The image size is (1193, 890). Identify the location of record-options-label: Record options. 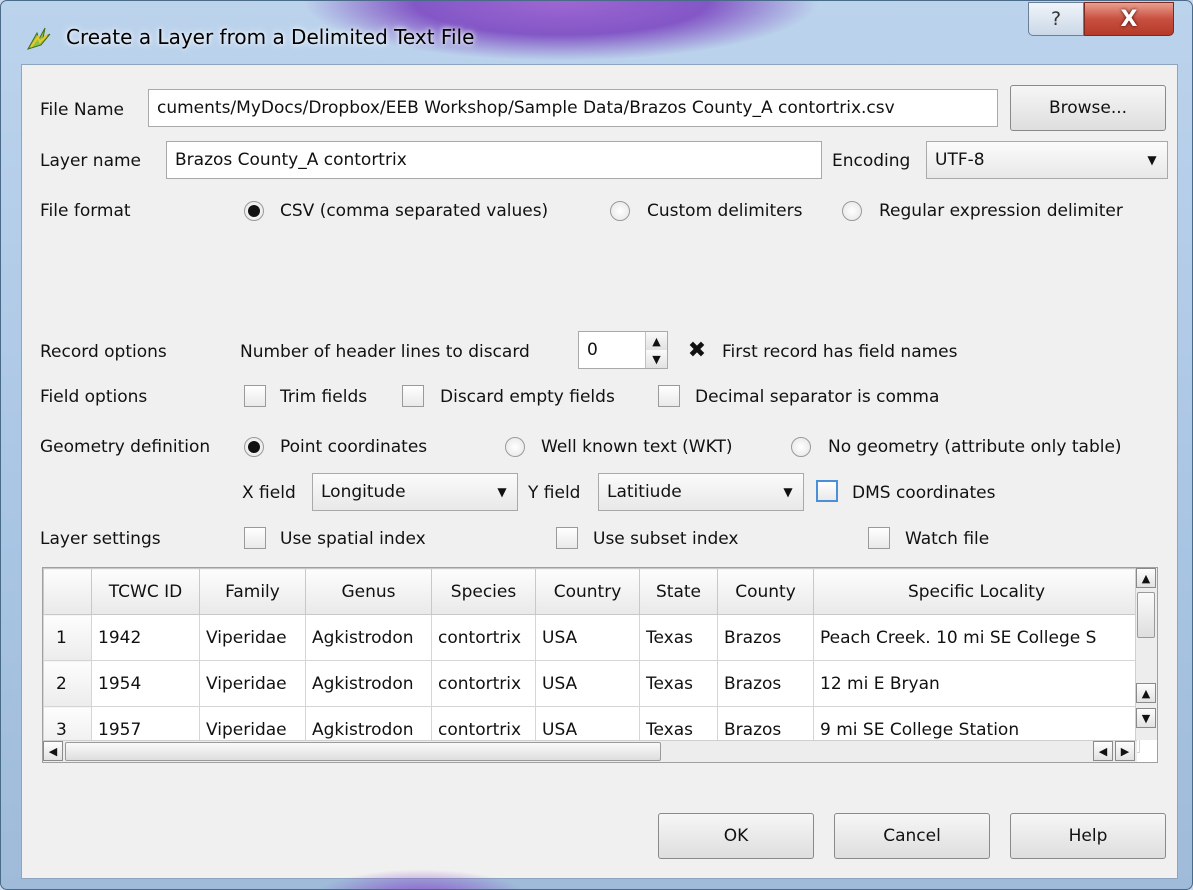
(103, 352).